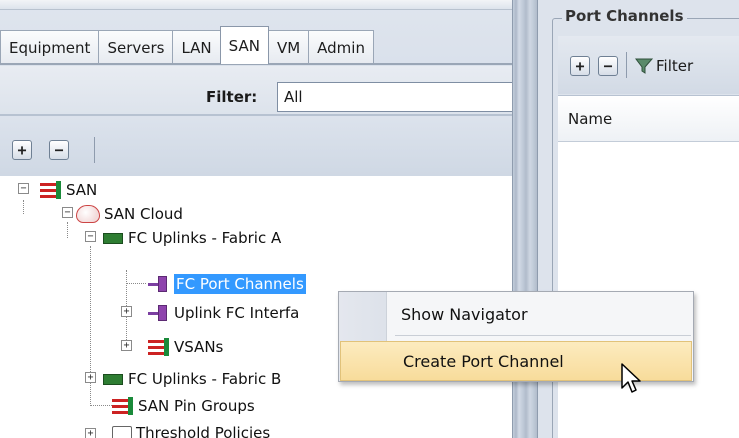 The image size is (739, 438). Describe the element at coordinates (136, 47) in the screenshot. I see `tab-servers: Servers` at that location.